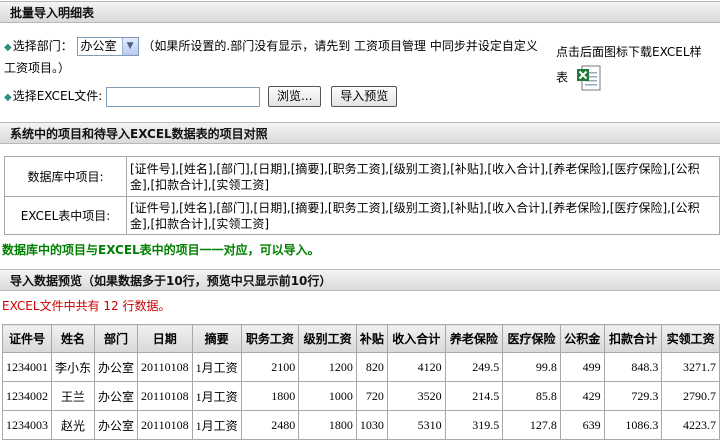 This screenshot has height=448, width=720. I want to click on col-header: 日期, so click(165, 338).